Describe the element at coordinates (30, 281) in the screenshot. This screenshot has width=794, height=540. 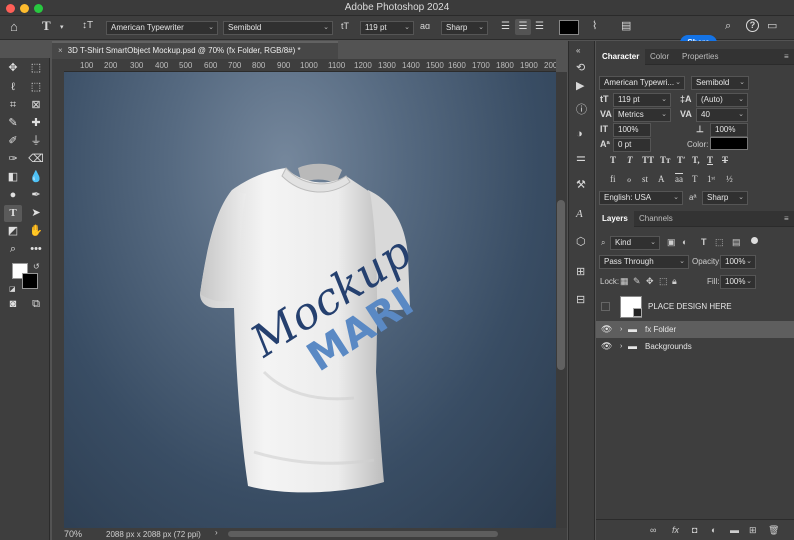
I see `background-color-swatch` at that location.